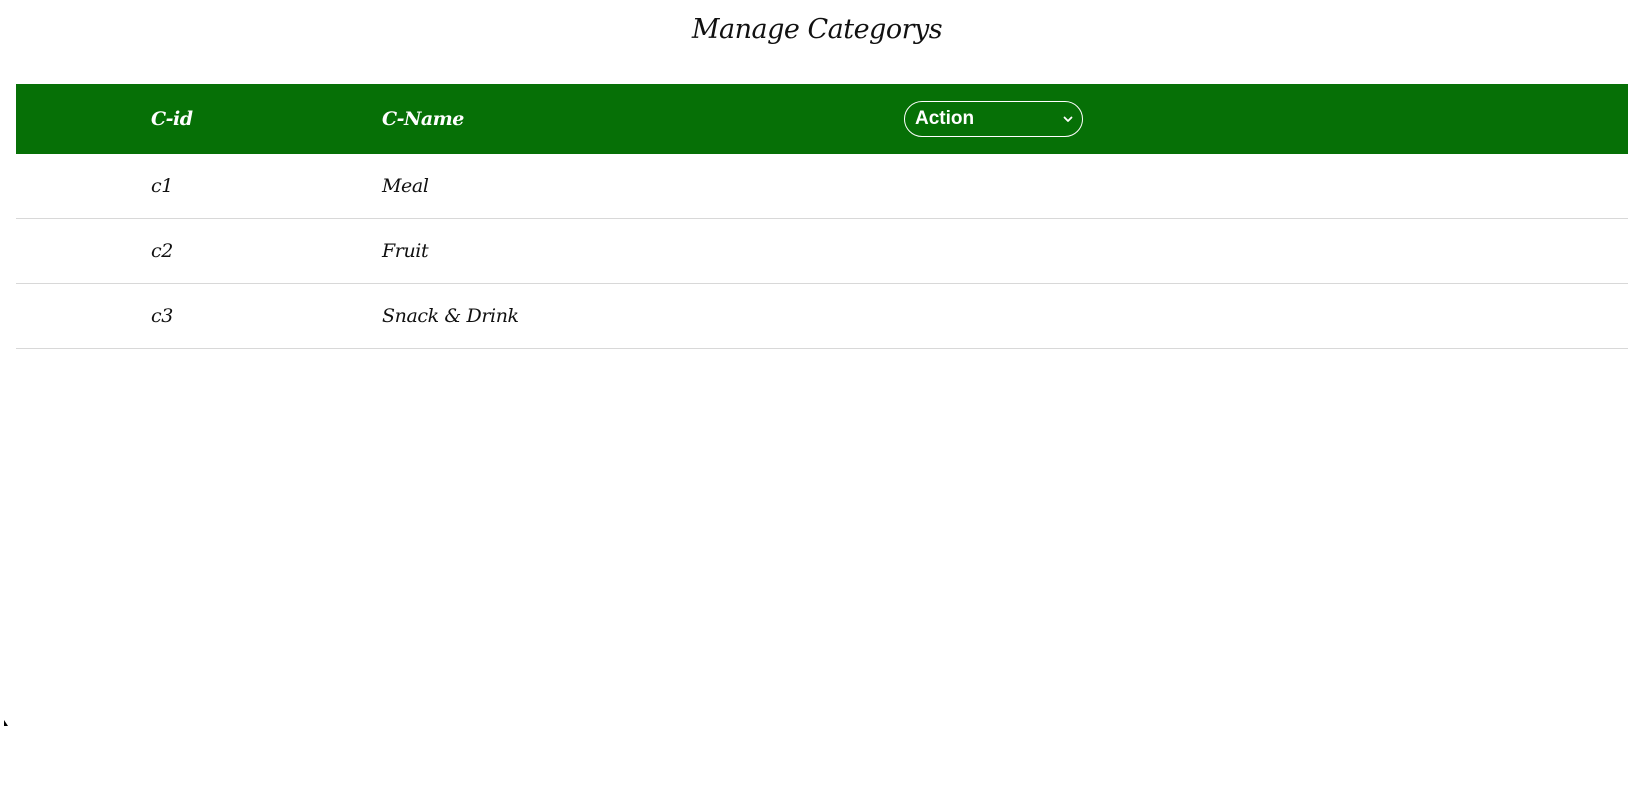 The width and height of the screenshot is (1634, 796). I want to click on header-c-name: C-Name, so click(423, 119).